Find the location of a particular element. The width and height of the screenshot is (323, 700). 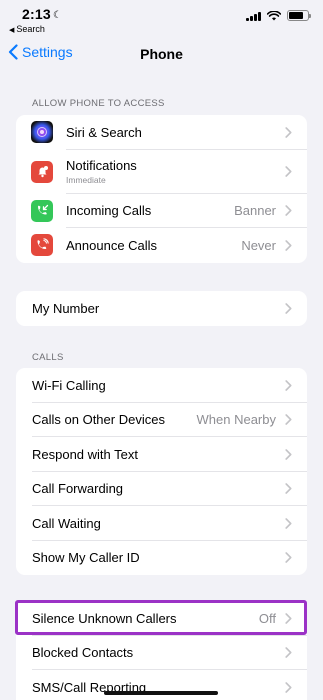

cellular-signal-icon is located at coordinates (253, 16).